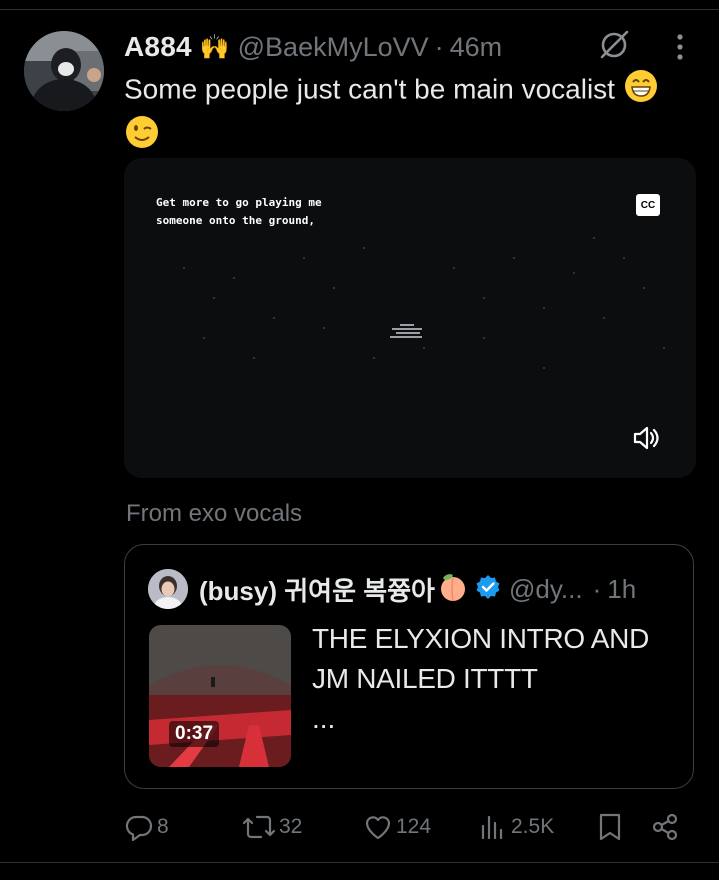 The height and width of the screenshot is (880, 719). I want to click on repost-button: 32, so click(272, 827).